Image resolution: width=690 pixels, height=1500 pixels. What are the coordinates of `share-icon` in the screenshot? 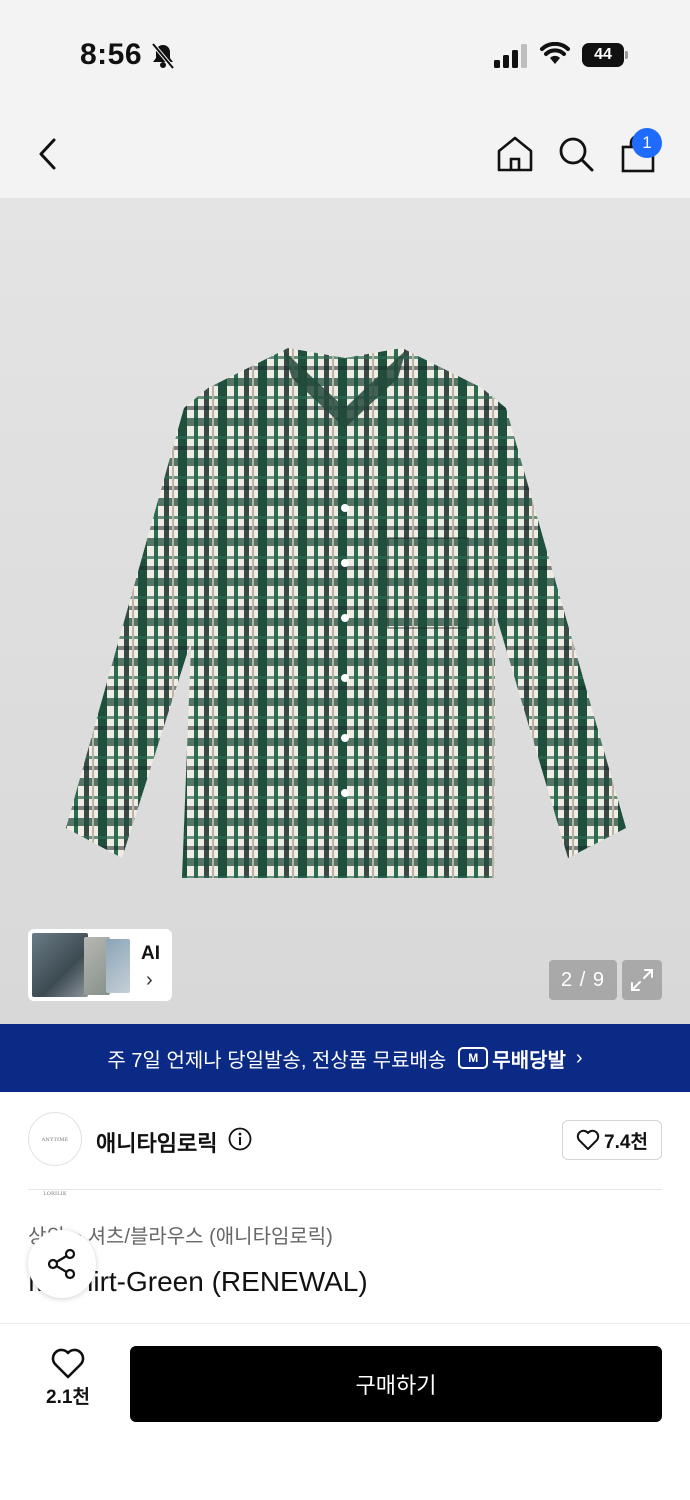 It's located at (61, 1264).